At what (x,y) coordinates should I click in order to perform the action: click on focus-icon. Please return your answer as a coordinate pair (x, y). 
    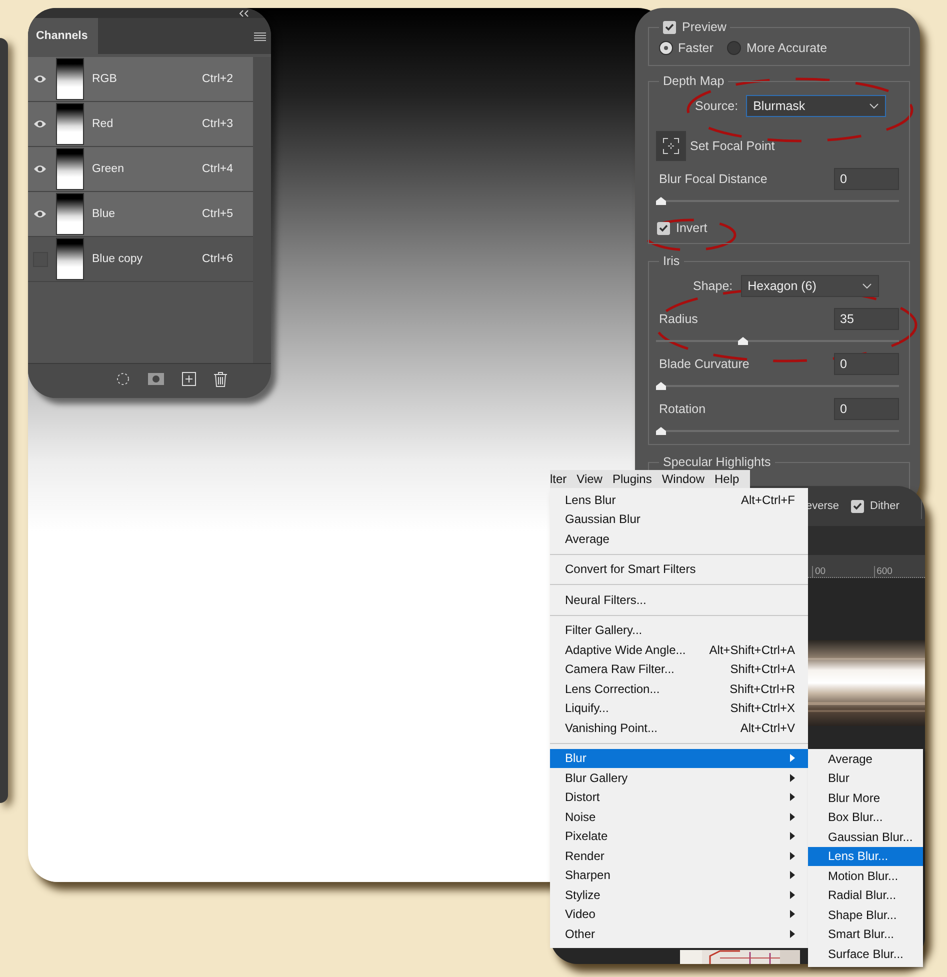
    Looking at the image, I should click on (671, 146).